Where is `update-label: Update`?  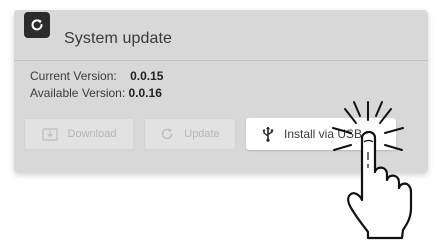 update-label: Update is located at coordinates (202, 134).